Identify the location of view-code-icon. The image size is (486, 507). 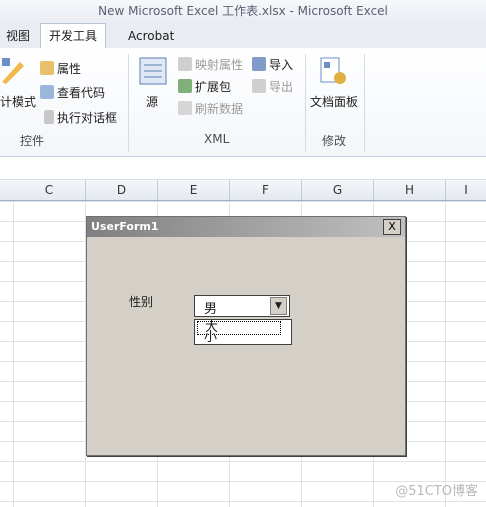
(47, 92).